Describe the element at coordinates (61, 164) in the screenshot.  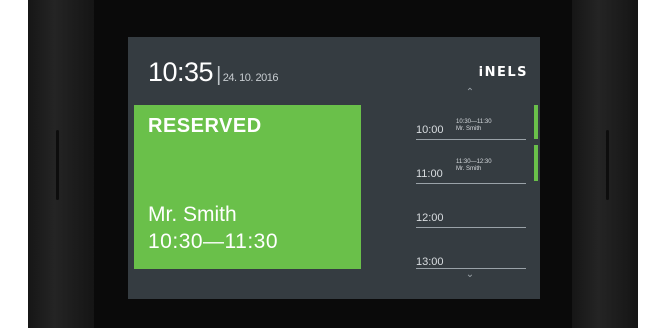
I see `left-bezel` at that location.